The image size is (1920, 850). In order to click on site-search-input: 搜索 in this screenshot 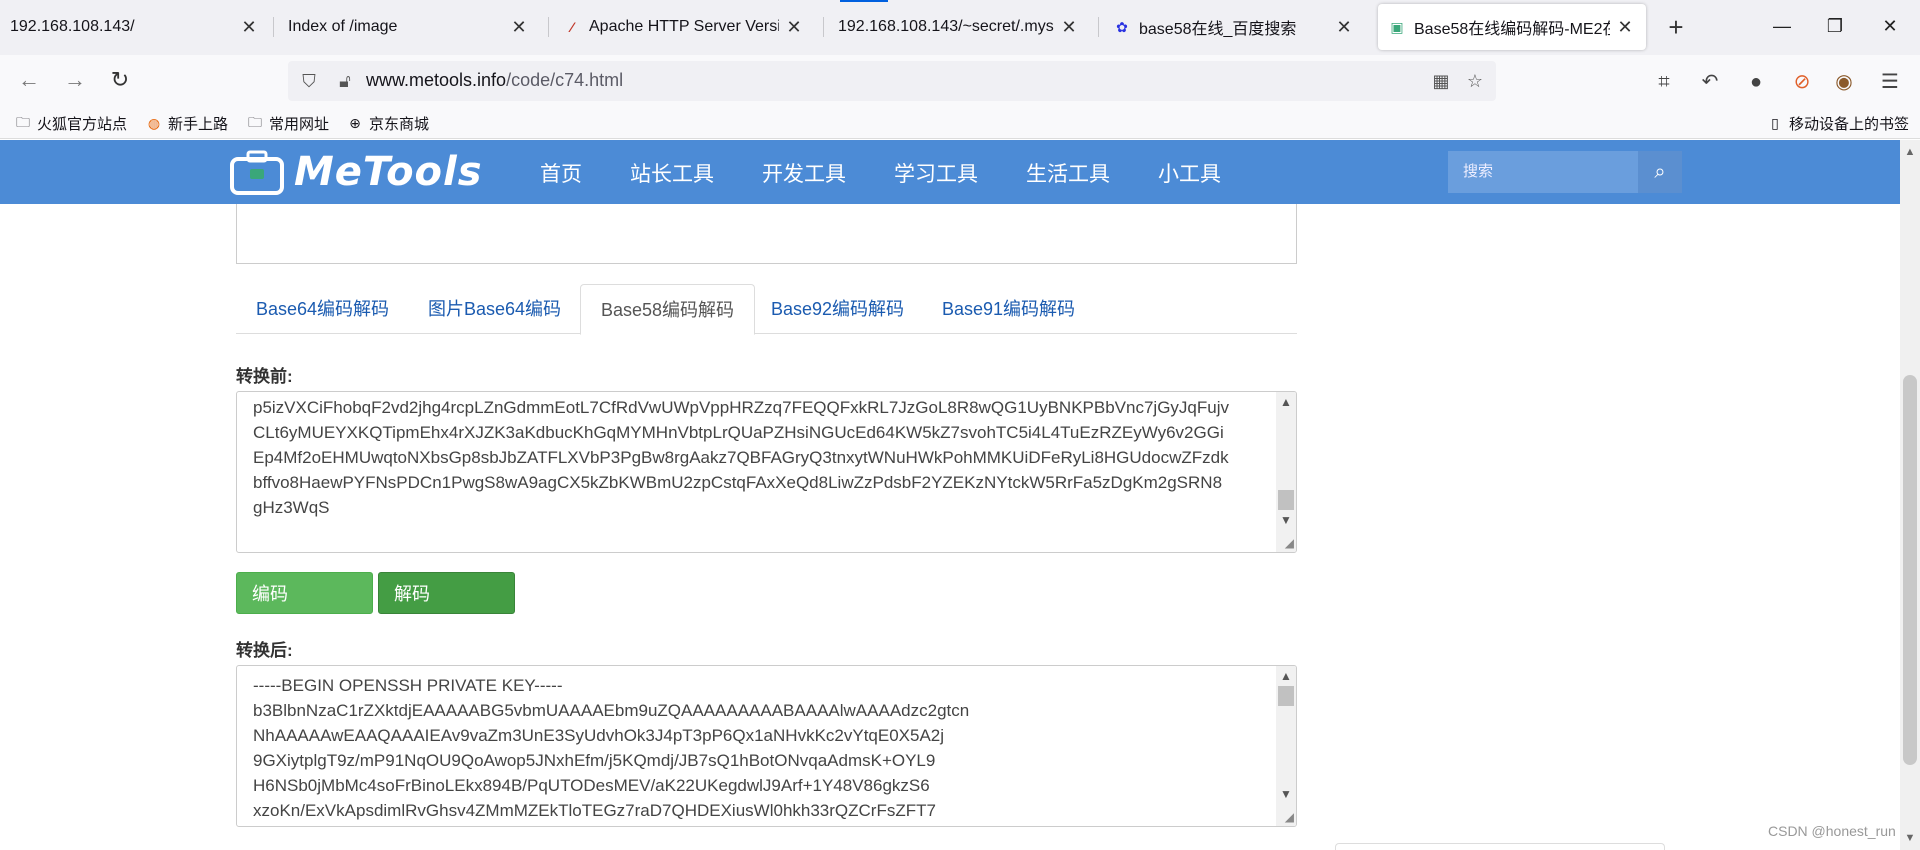, I will do `click(1543, 172)`.